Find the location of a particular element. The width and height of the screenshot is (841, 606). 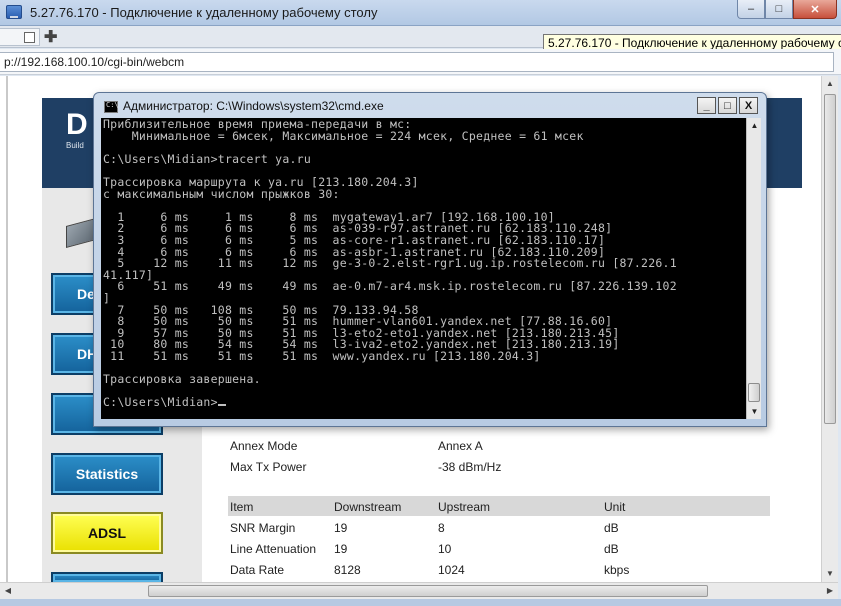

cmd-scroll-down-arrow-icon: ▼ is located at coordinates (754, 411).